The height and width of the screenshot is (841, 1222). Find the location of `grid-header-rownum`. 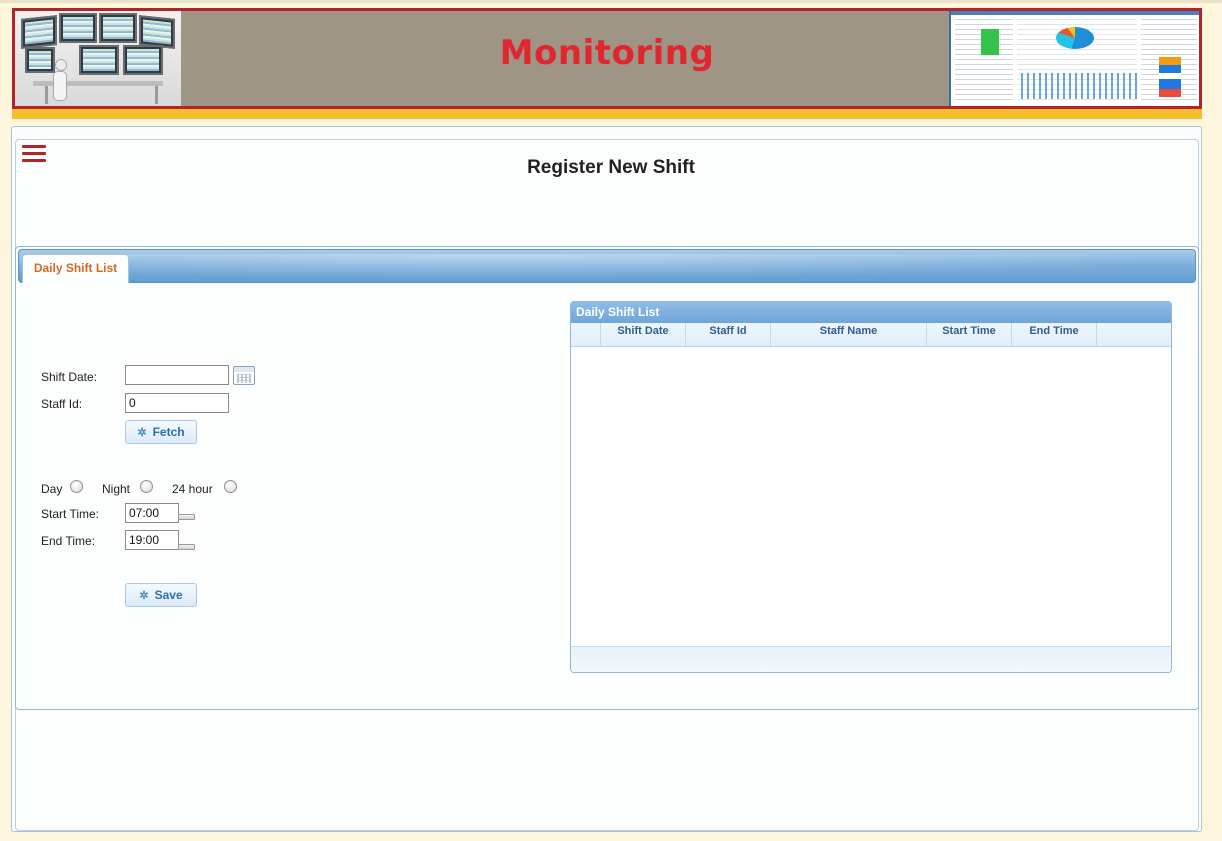

grid-header-rownum is located at coordinates (586, 335).